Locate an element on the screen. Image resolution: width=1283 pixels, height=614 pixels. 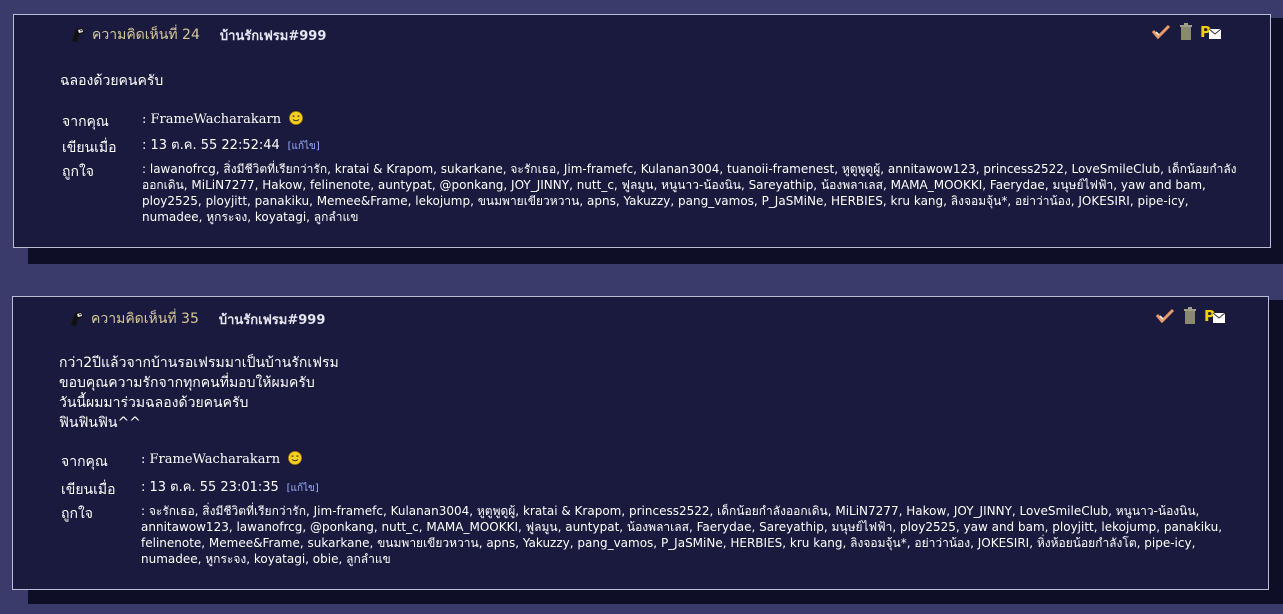
comment-body: ฉลองด้วยคนครับ is located at coordinates (111, 81).